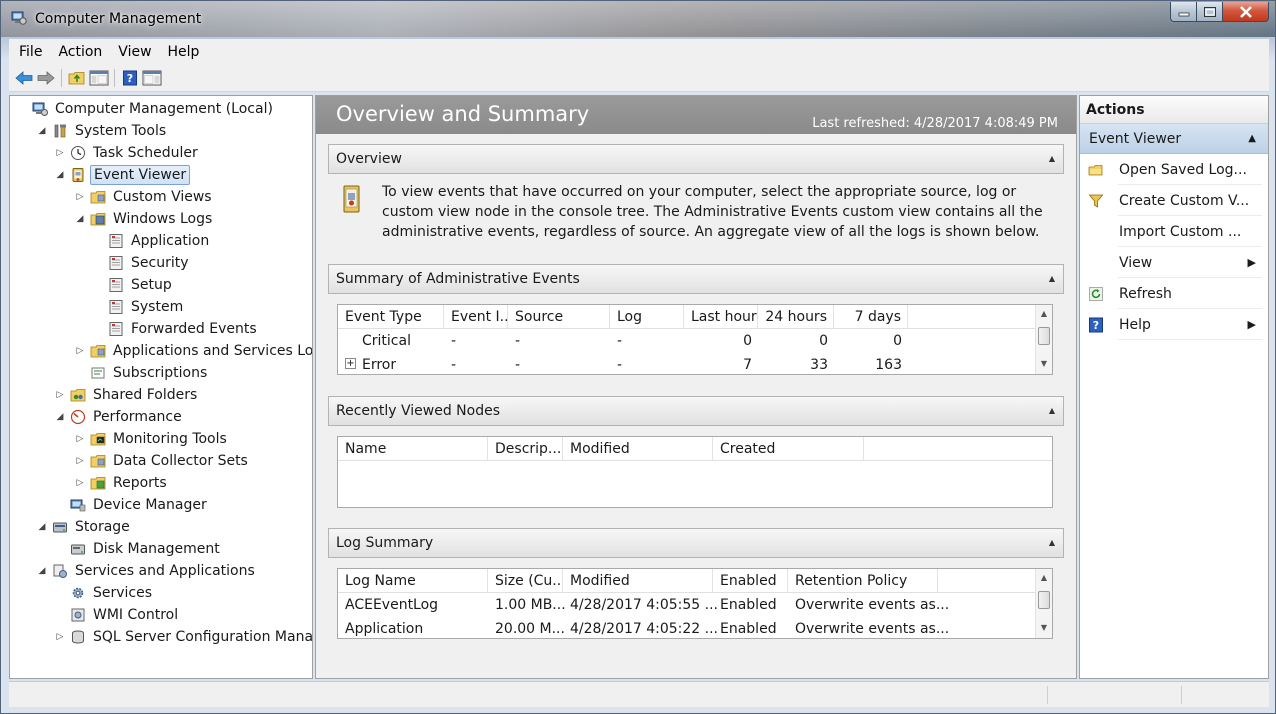  I want to click on tree-item: WMI Control, so click(117, 615).